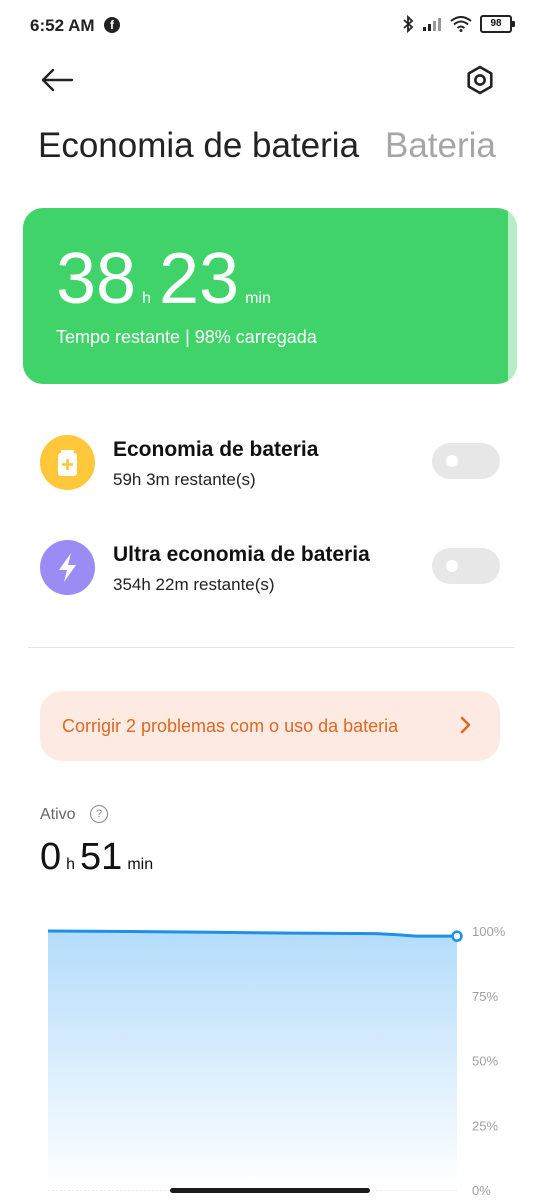  What do you see at coordinates (270, 1190) in the screenshot?
I see `home-indicator` at bounding box center [270, 1190].